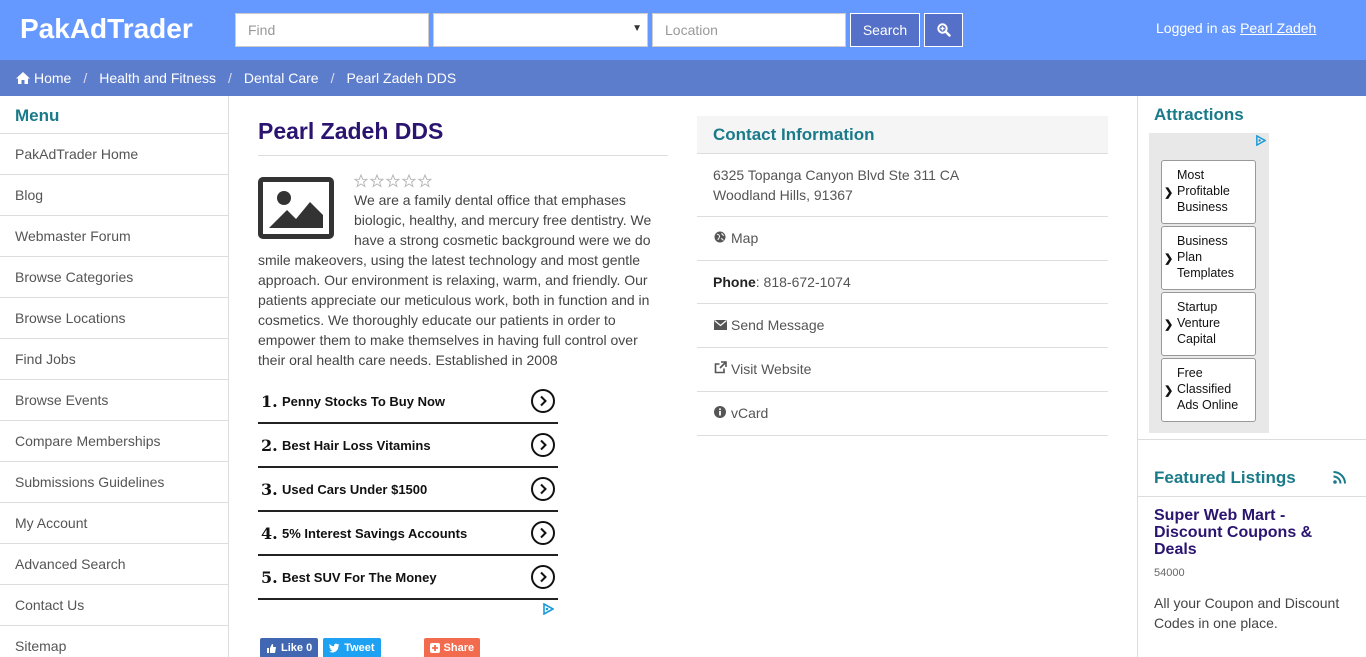  Describe the element at coordinates (463, 137) in the screenshot. I see `listing-title: Pearl Zadeh DDS` at that location.